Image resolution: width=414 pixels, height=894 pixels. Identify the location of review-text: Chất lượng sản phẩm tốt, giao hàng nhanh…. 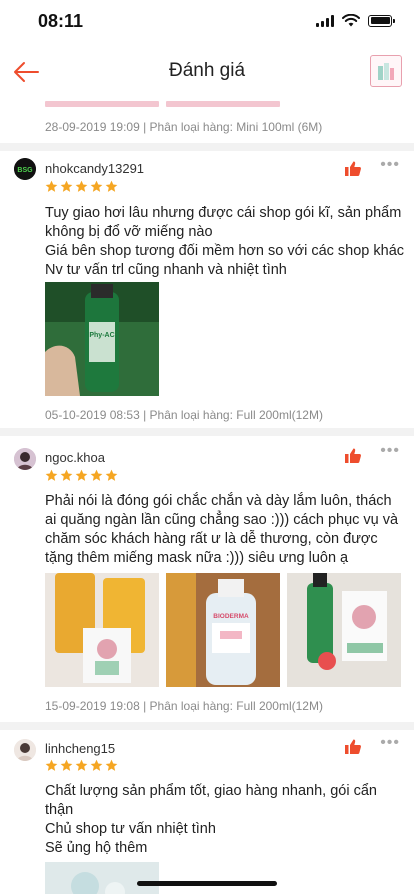
(225, 820).